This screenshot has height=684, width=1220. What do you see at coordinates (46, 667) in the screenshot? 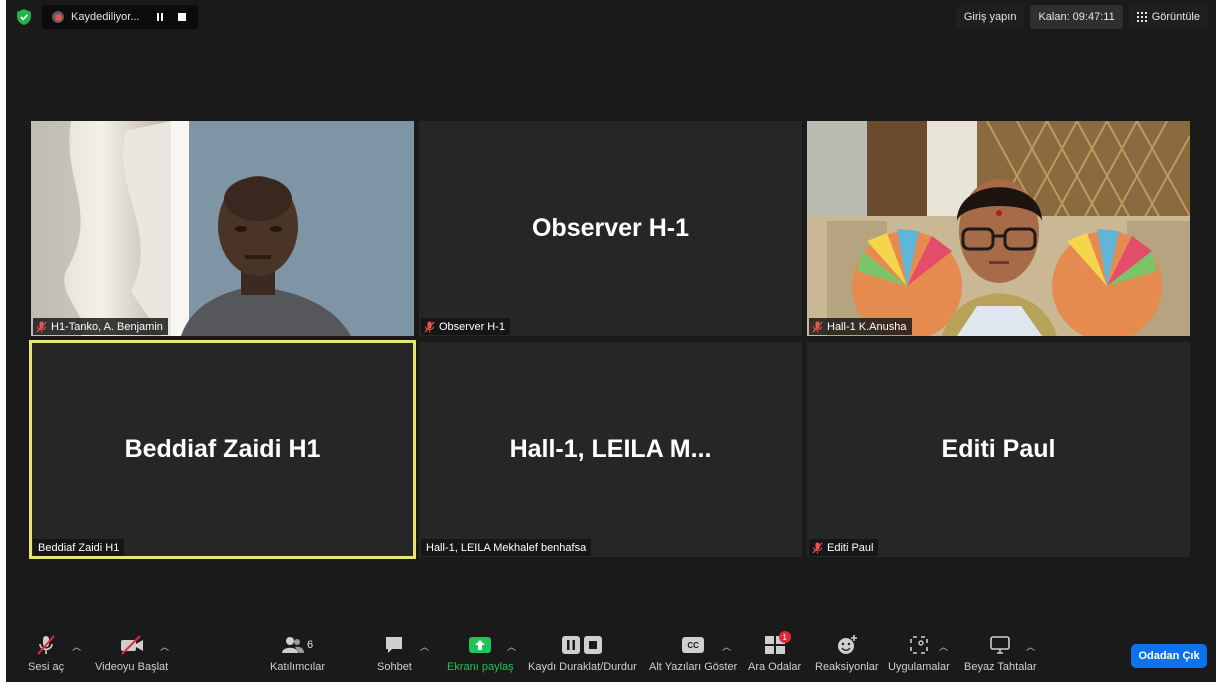
I see `unmute-label: Sesi aç` at bounding box center [46, 667].